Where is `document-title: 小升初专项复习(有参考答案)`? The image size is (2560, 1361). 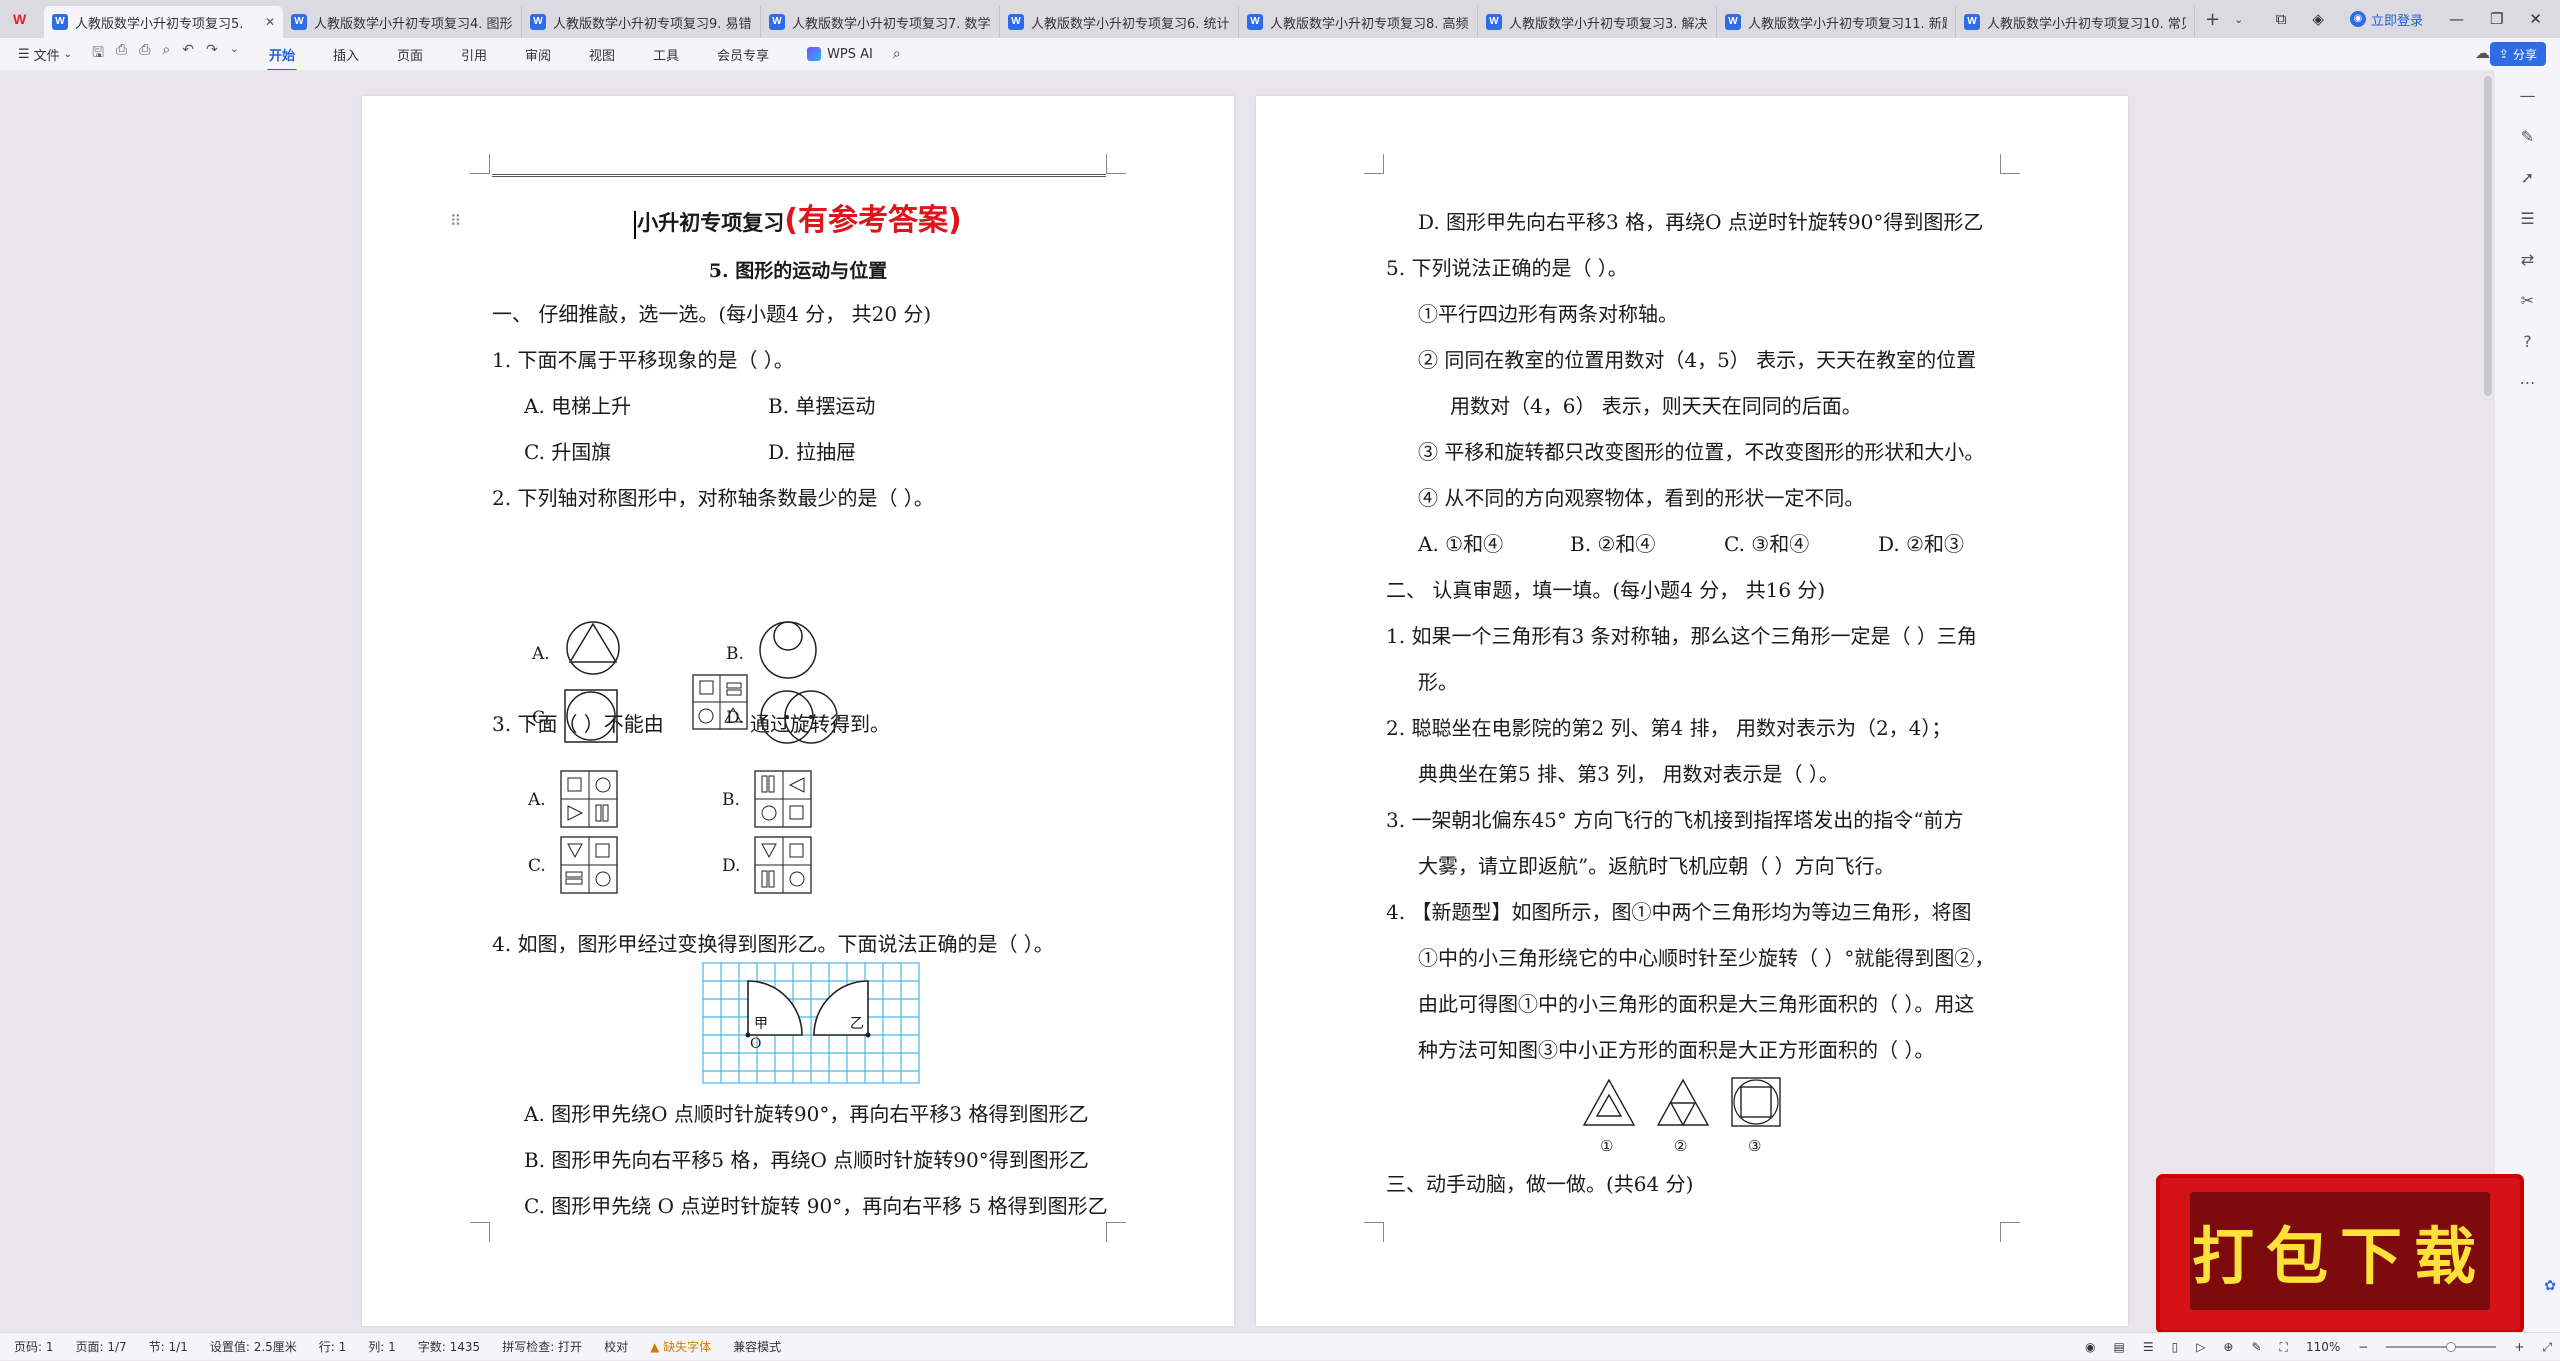
document-title: 小升初专项复习(有参考答案) is located at coordinates (798, 222).